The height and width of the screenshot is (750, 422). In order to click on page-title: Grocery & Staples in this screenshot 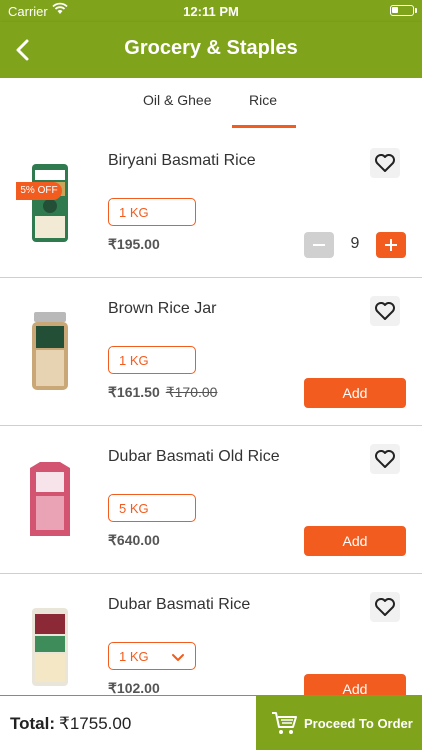, I will do `click(211, 48)`.